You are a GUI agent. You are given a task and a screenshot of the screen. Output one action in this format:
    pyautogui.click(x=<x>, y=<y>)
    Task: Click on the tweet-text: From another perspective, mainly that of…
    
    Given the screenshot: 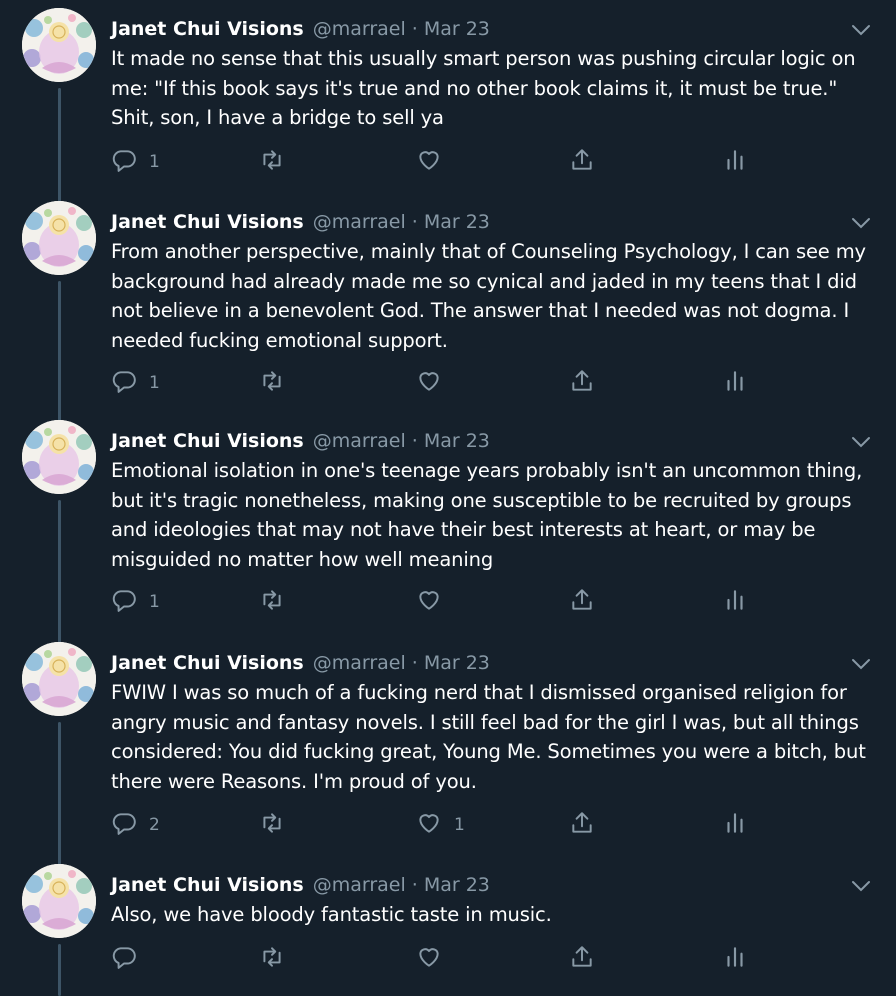 What is the action you would take?
    pyautogui.click(x=488, y=296)
    